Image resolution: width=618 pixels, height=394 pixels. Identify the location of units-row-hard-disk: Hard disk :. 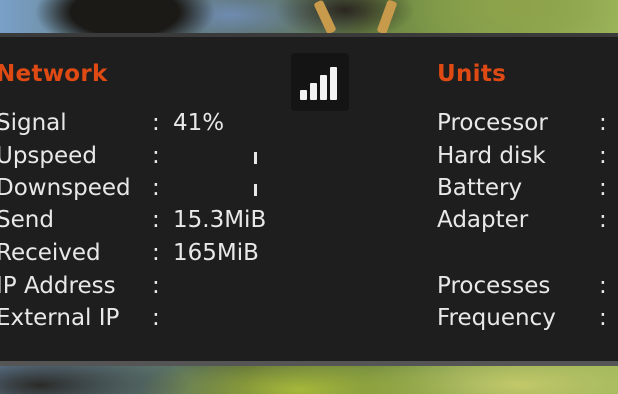
(527, 156).